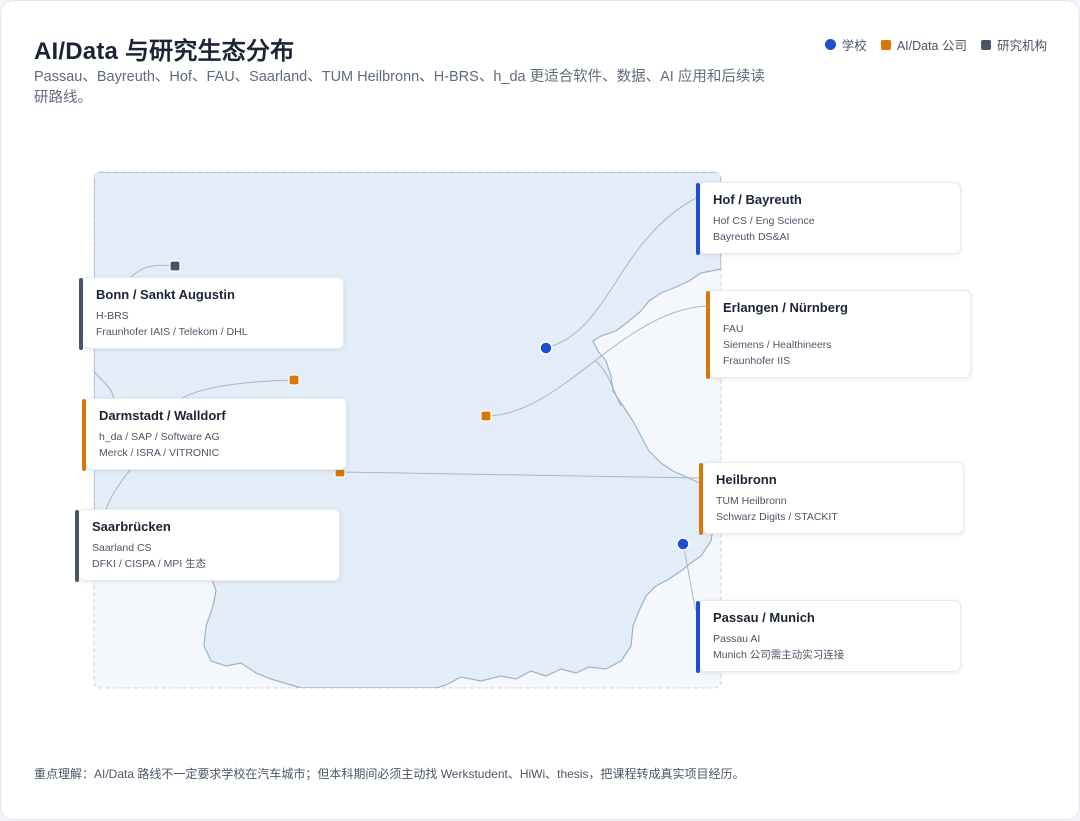 Image resolution: width=1080 pixels, height=821 pixels. What do you see at coordinates (777, 517) in the screenshot?
I see `box-line: Schwarz Digits / STACKIT` at bounding box center [777, 517].